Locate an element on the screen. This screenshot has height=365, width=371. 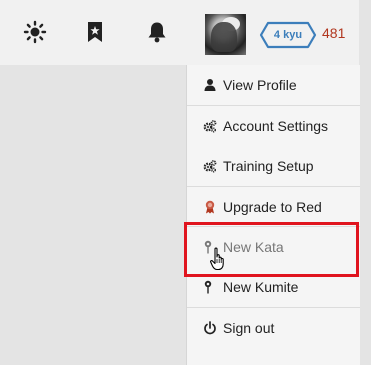
rank-badge: 4 kyu is located at coordinates (288, 35).